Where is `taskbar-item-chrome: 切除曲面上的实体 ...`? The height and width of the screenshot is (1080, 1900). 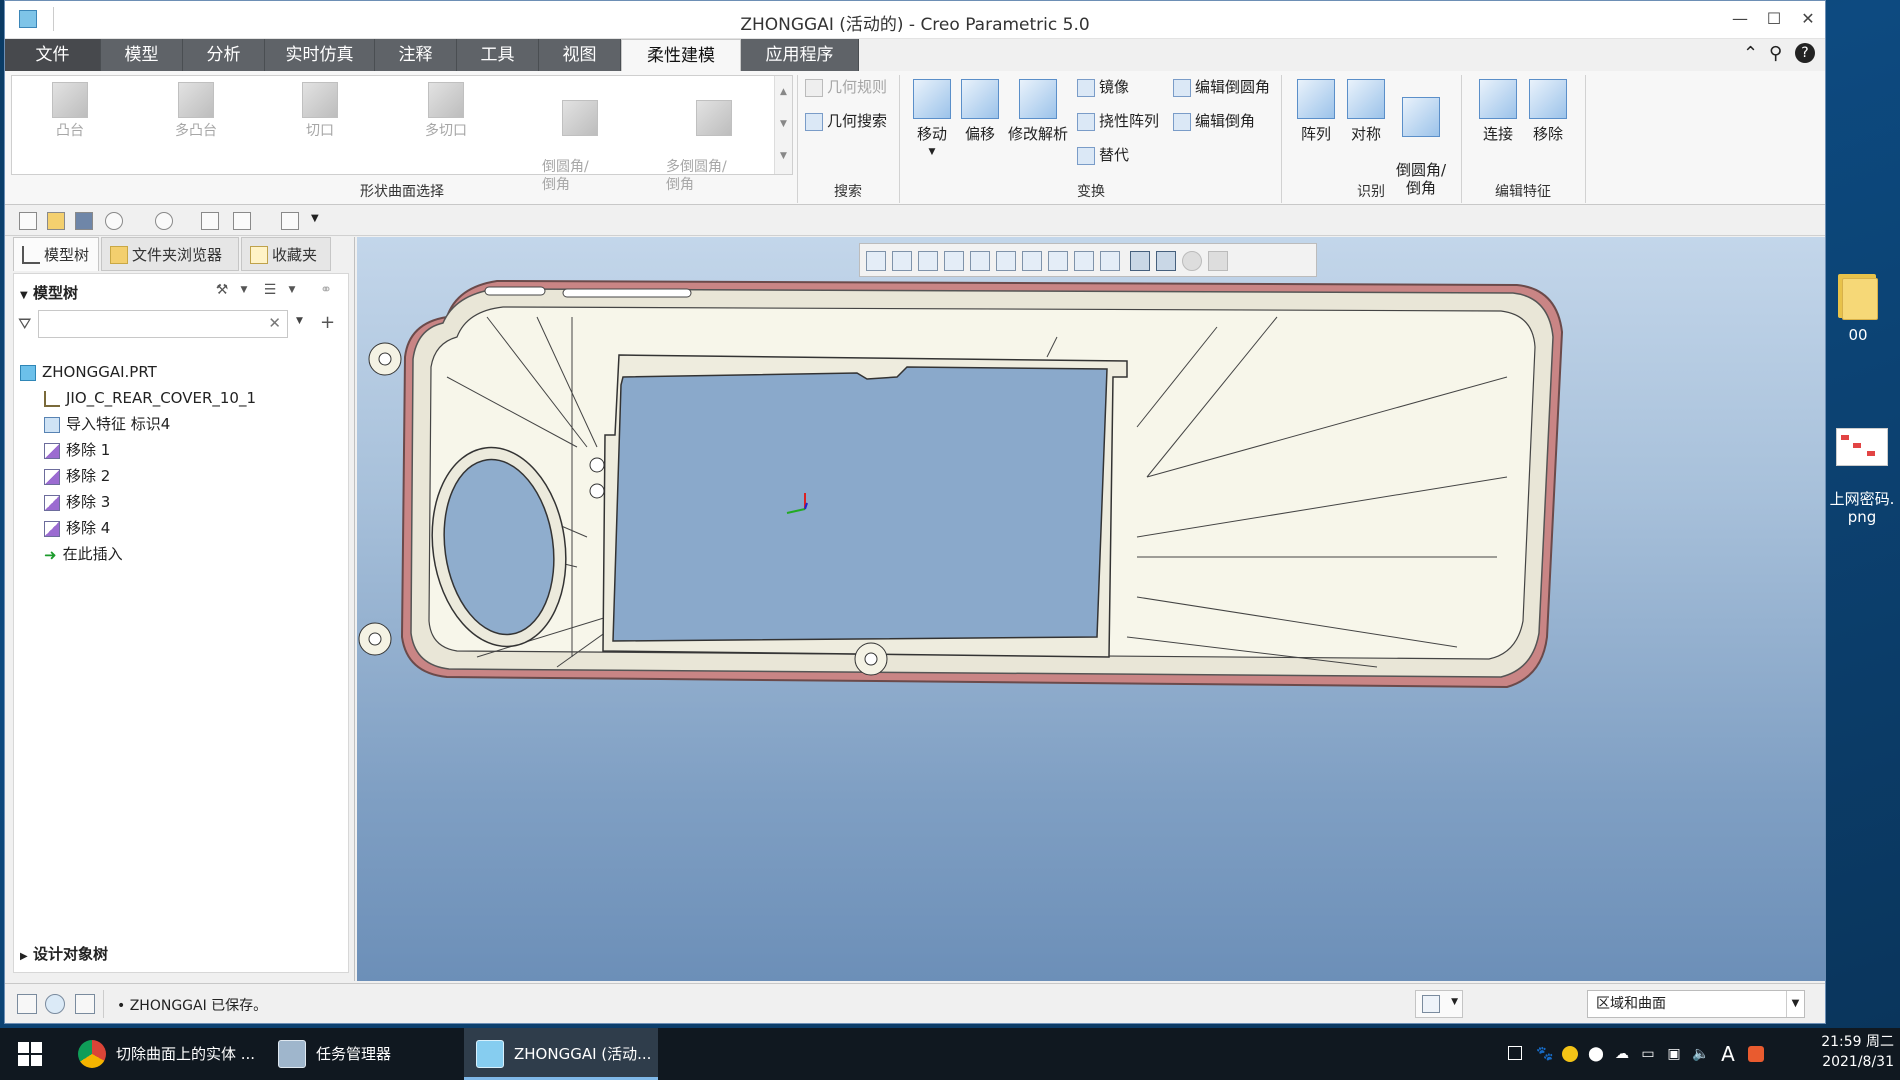 taskbar-item-chrome: 切除曲面上的实体 ... is located at coordinates (160, 1054).